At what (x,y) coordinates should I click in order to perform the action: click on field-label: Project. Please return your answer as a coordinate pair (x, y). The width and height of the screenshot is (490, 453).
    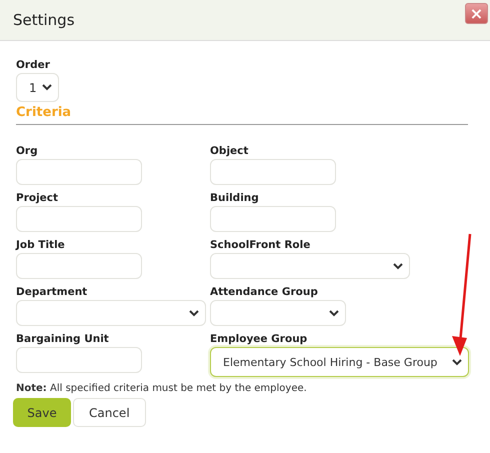
    Looking at the image, I should click on (37, 198).